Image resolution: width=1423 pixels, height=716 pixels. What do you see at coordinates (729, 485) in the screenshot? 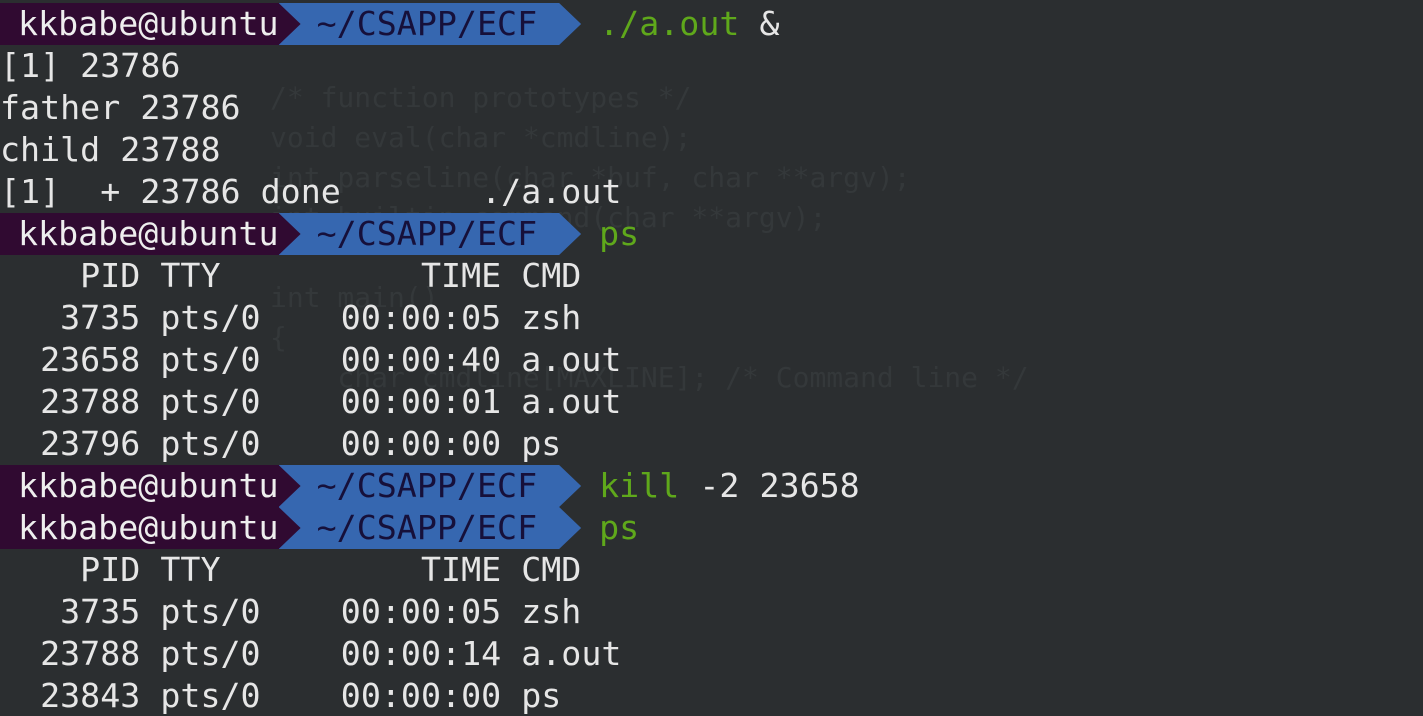
I see `command-line: kill -2 23658` at bounding box center [729, 485].